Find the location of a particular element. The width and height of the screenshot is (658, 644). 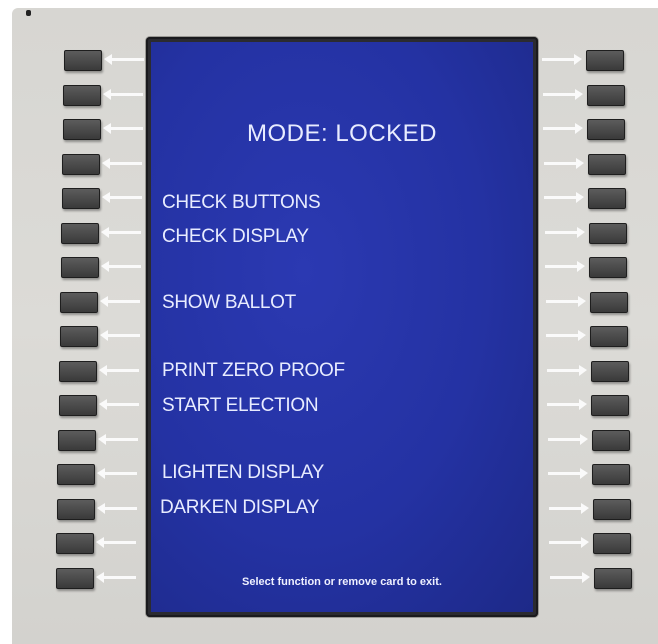

panel-marking is located at coordinates (28, 13).